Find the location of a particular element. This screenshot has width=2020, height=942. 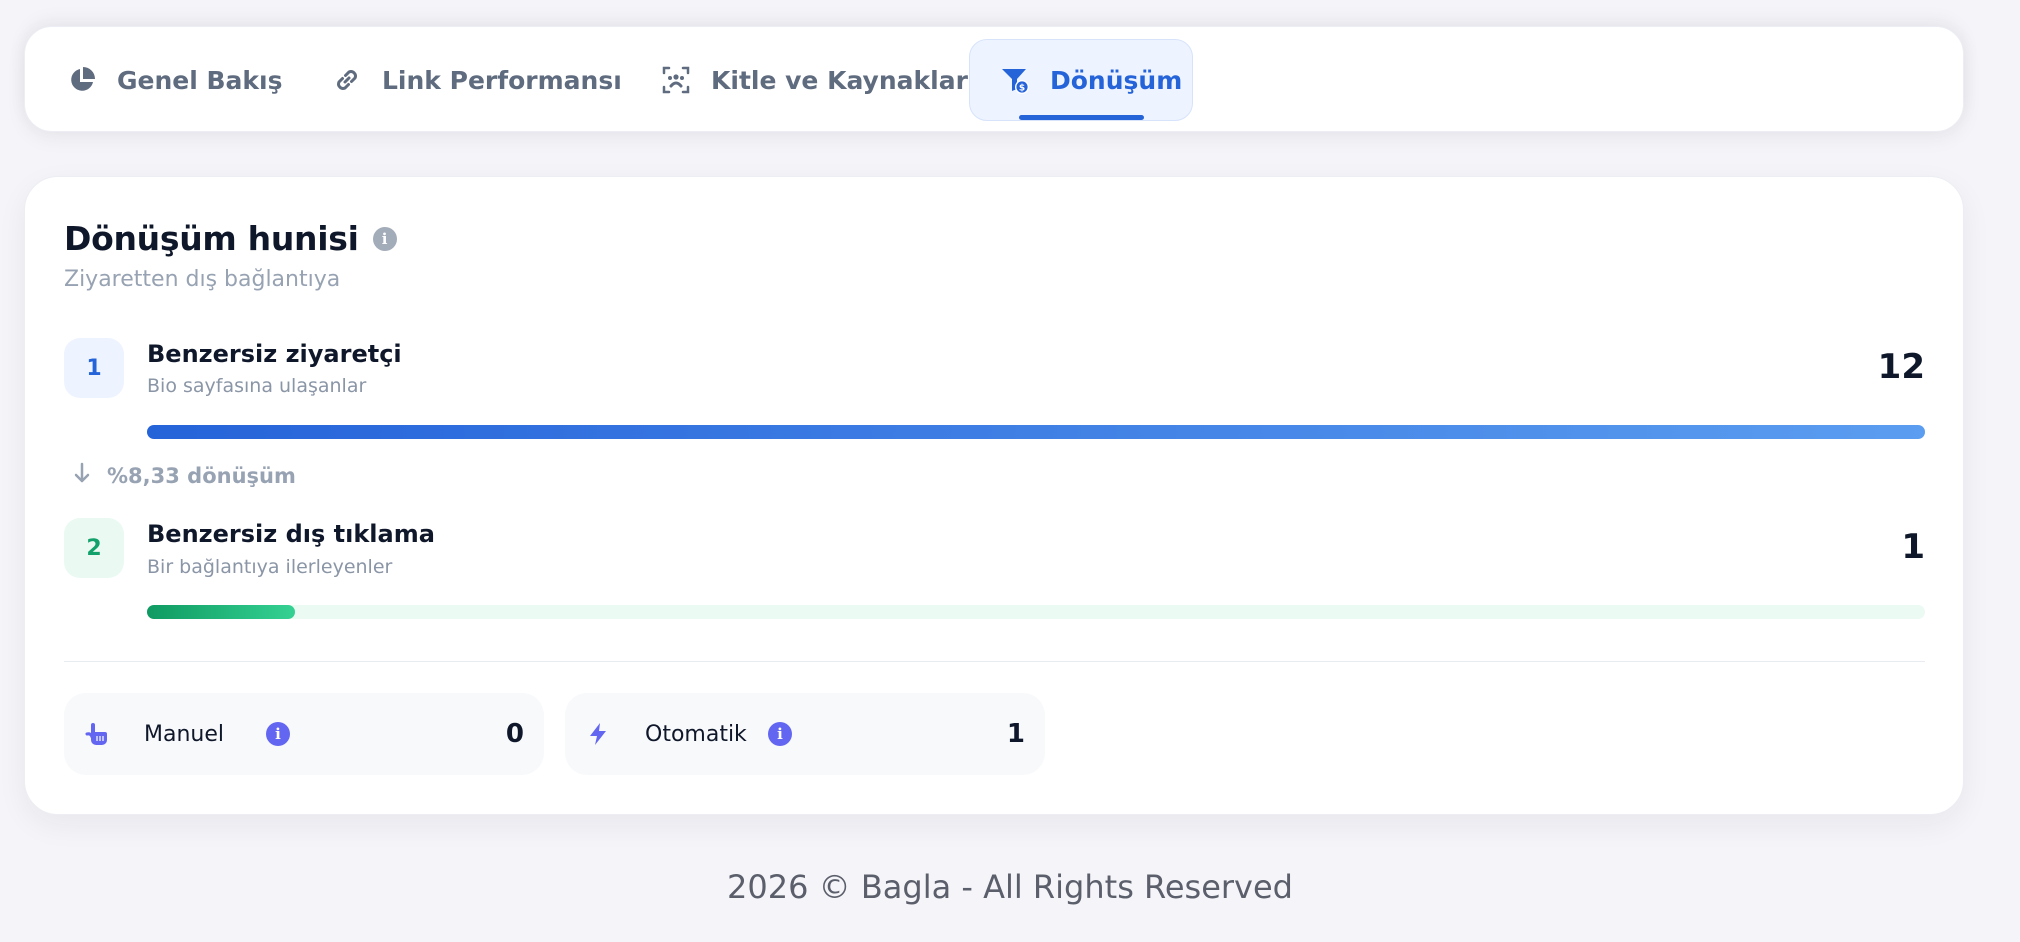

footer-copyright: 2026 © Bagla - All Rights Reserved is located at coordinates (1010, 887).